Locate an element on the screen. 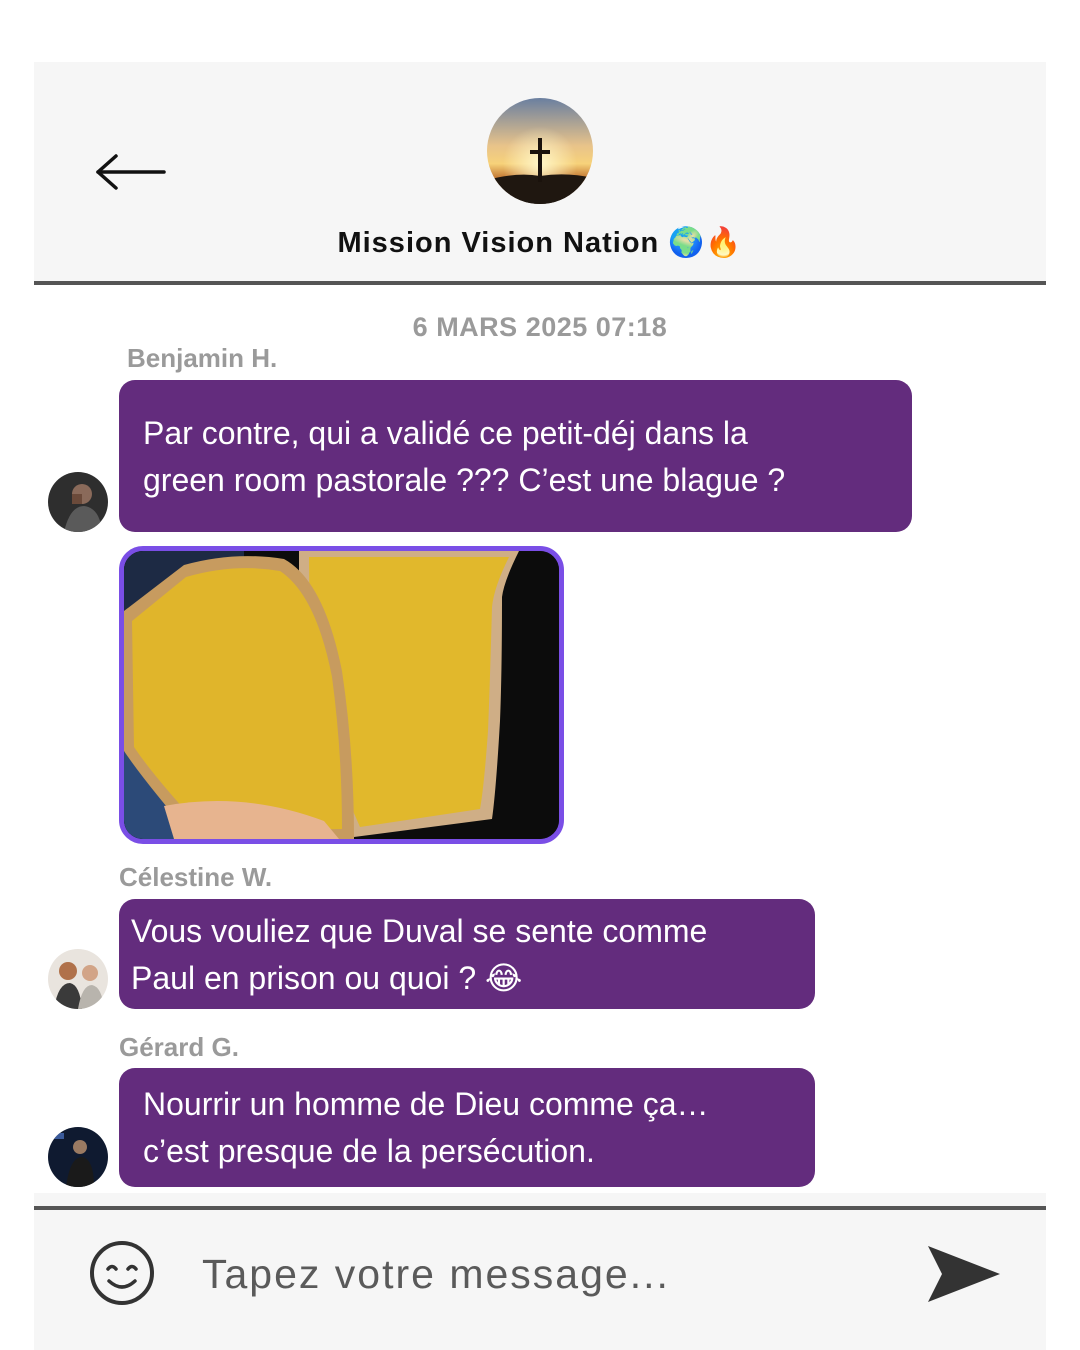 The height and width of the screenshot is (1350, 1080). group-name: Mission Vision Nation is located at coordinates (498, 243).